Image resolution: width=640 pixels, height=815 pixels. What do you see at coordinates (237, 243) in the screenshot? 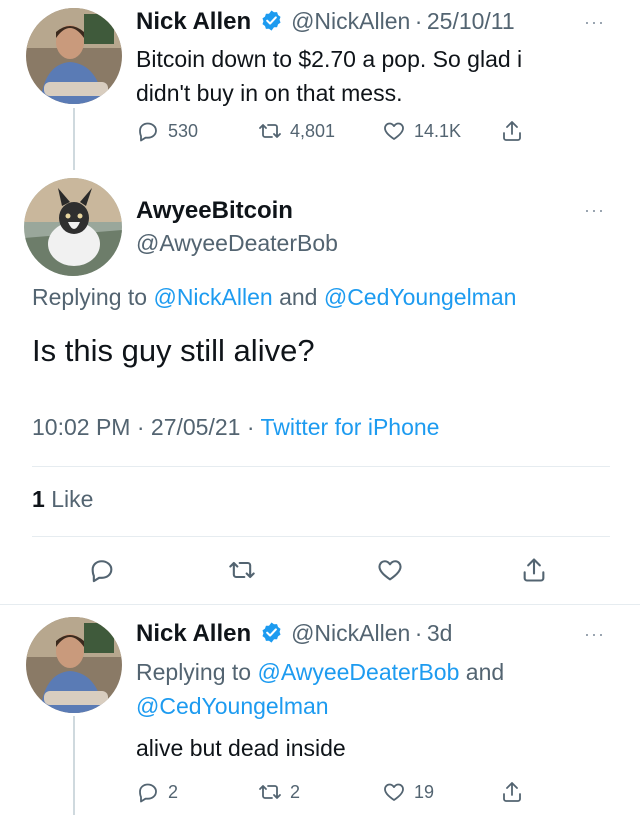
I see `author-handle: @AwyeeDeaterBob` at bounding box center [237, 243].